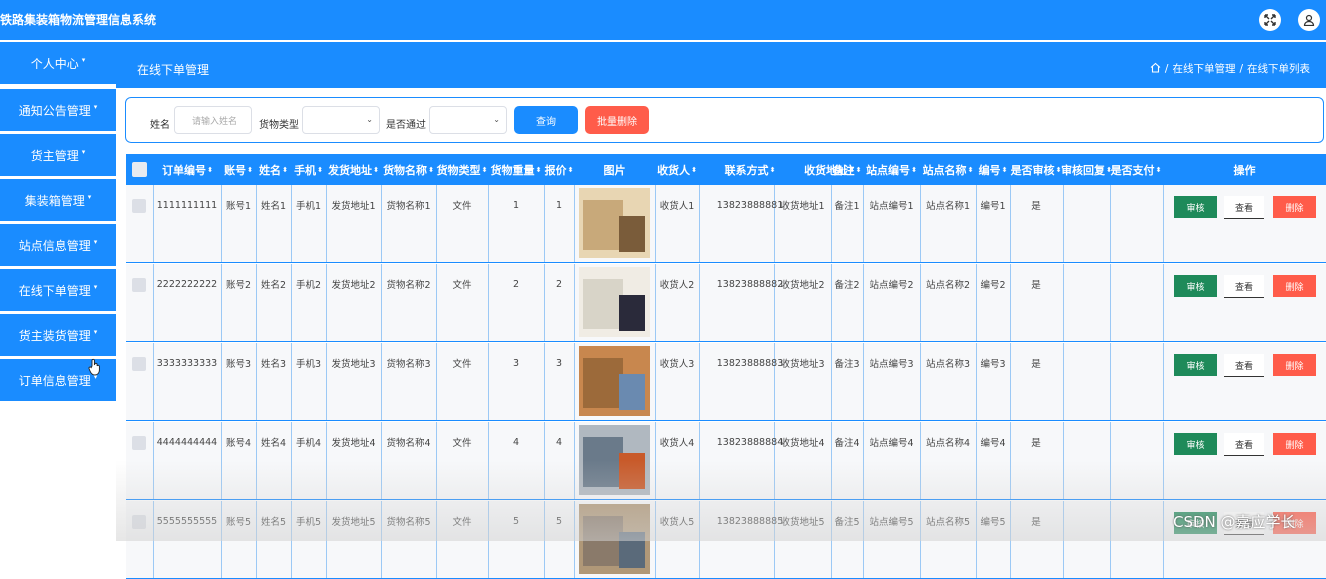  Describe the element at coordinates (614, 170) in the screenshot. I see `column-header: 图片` at that location.